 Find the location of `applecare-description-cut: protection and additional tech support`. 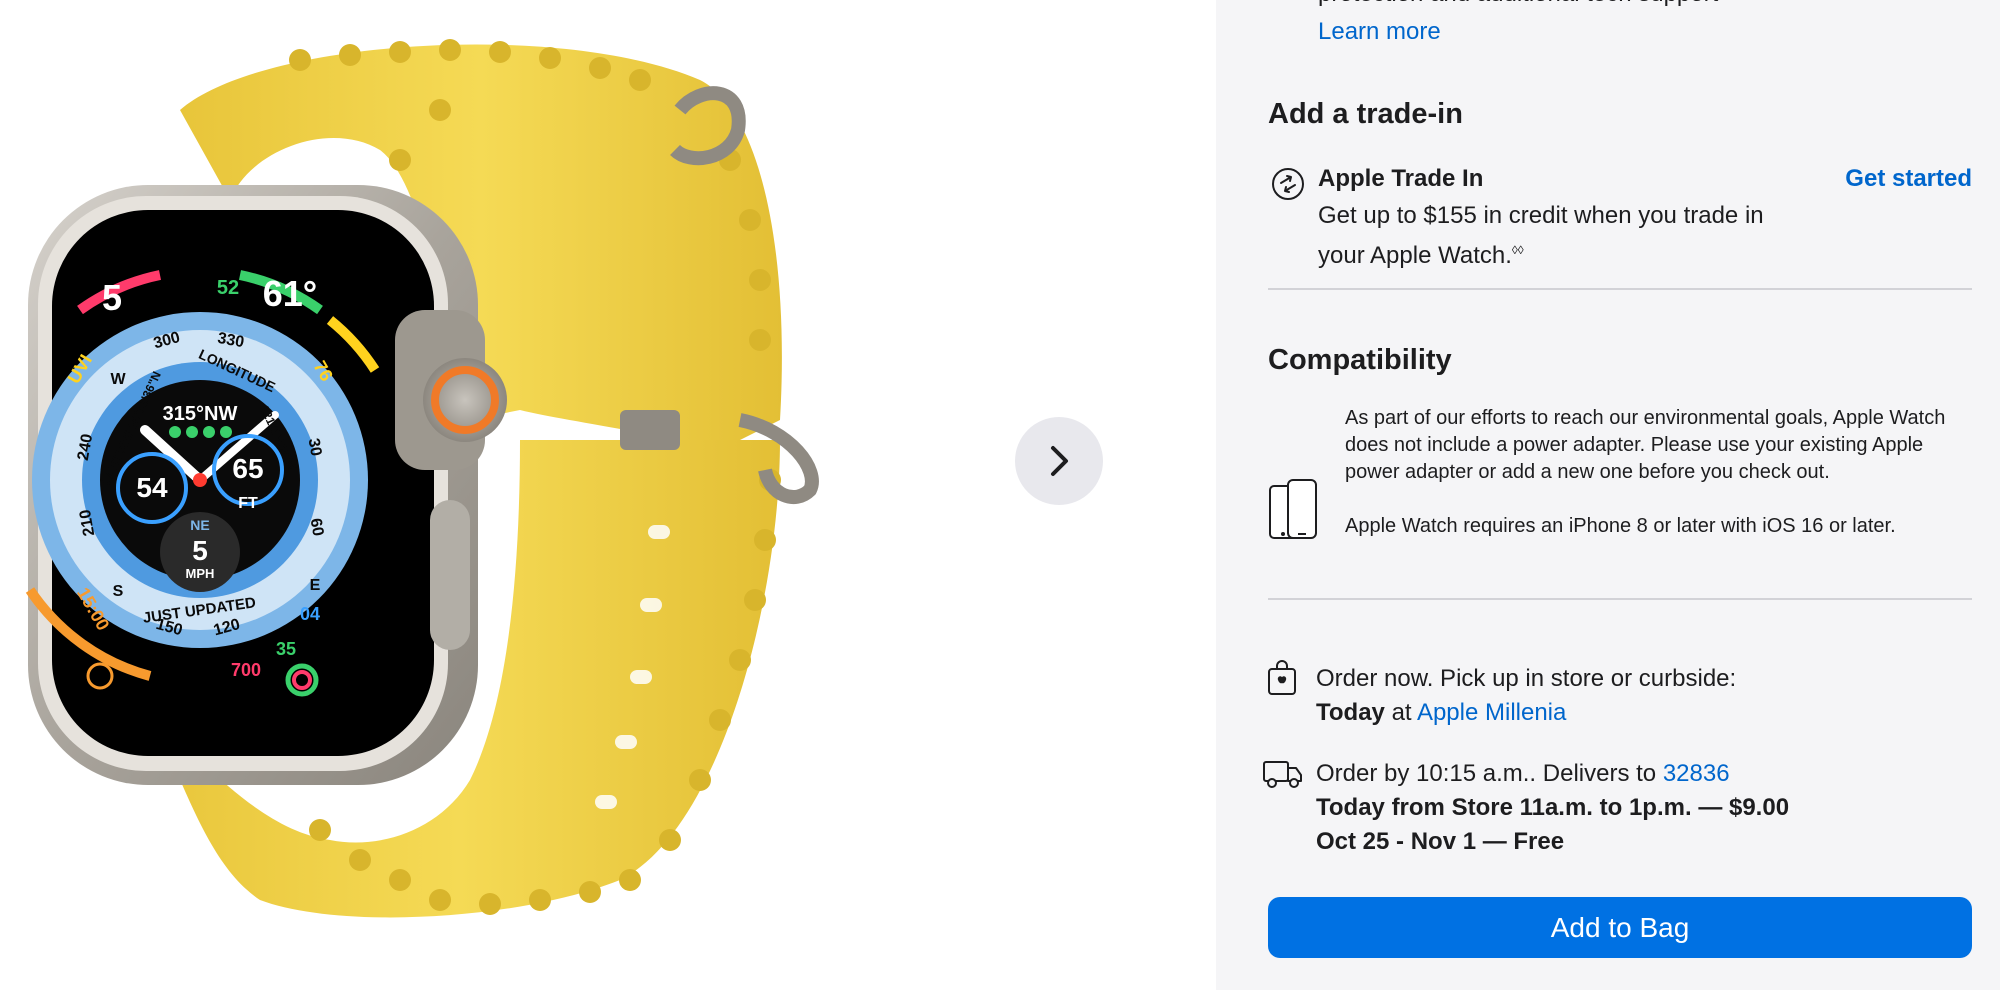

applecare-description-cut: protection and additional tech support is located at coordinates (1518, 4).